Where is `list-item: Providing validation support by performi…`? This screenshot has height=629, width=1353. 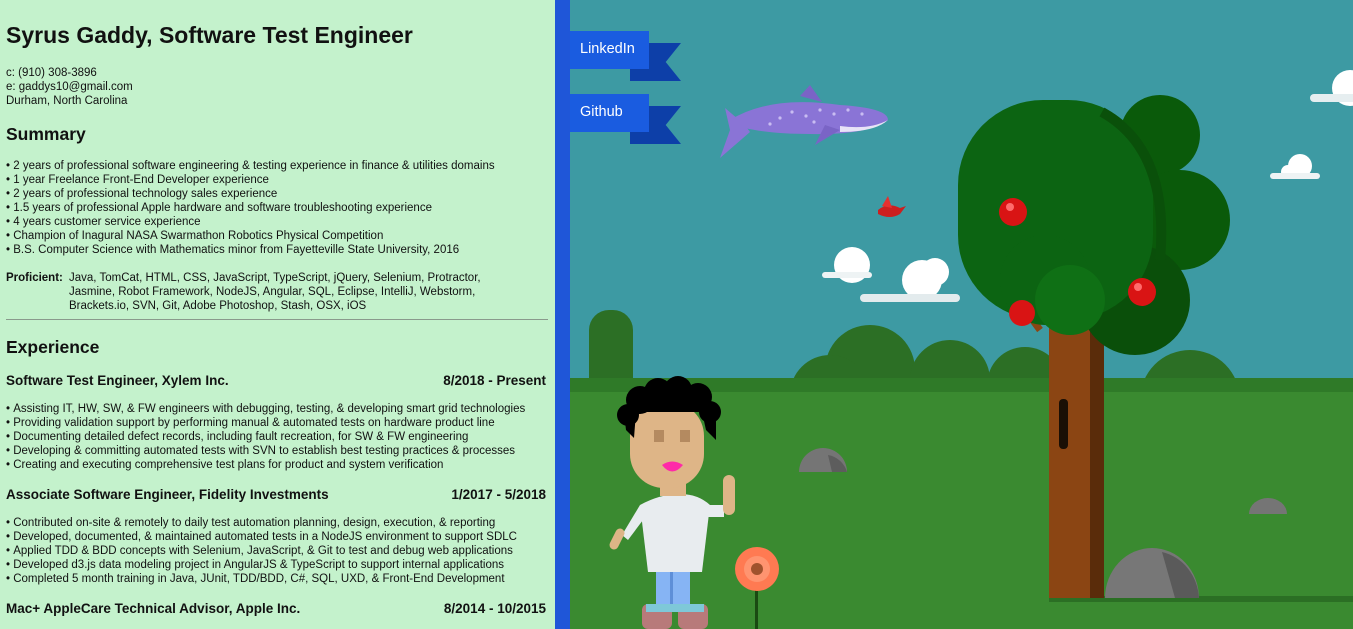
list-item: Providing validation support by performi… is located at coordinates (280, 423).